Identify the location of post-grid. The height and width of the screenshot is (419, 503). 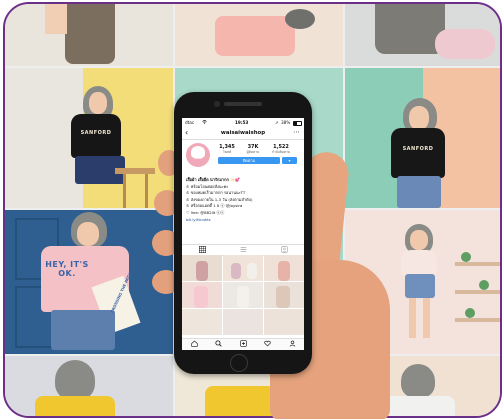
(243, 295).